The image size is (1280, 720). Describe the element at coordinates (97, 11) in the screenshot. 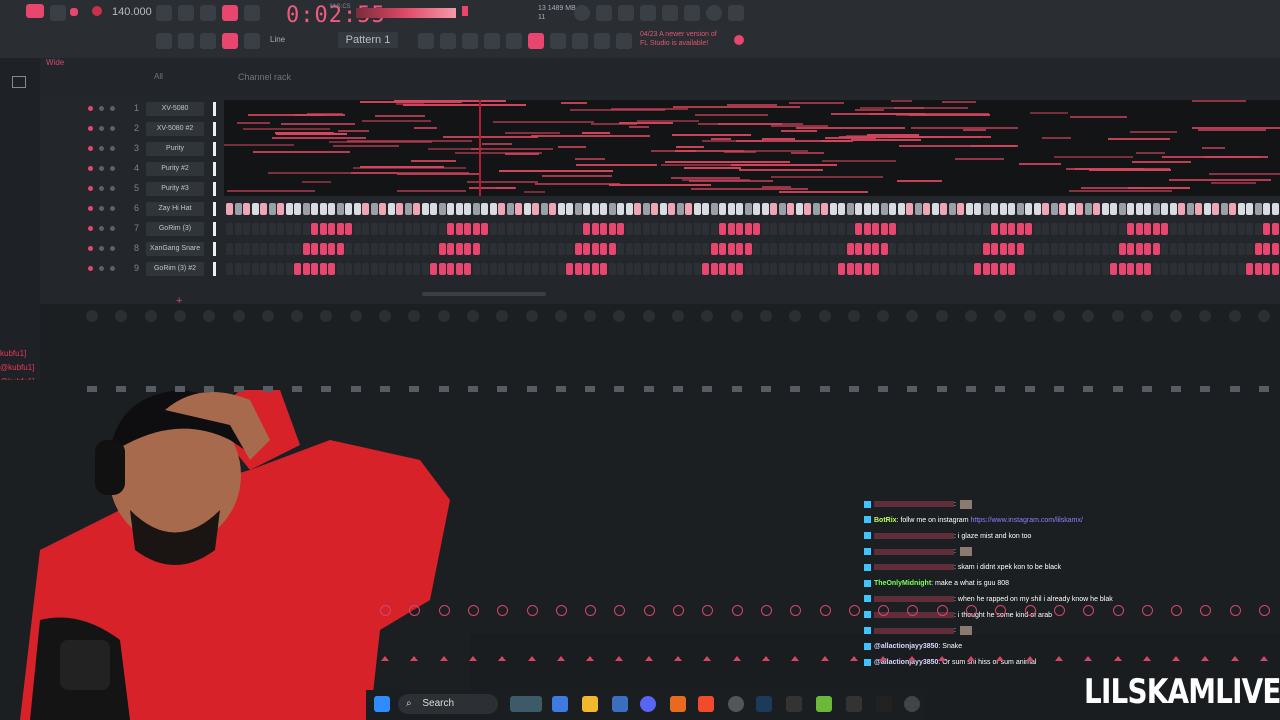

I see `record-button` at that location.